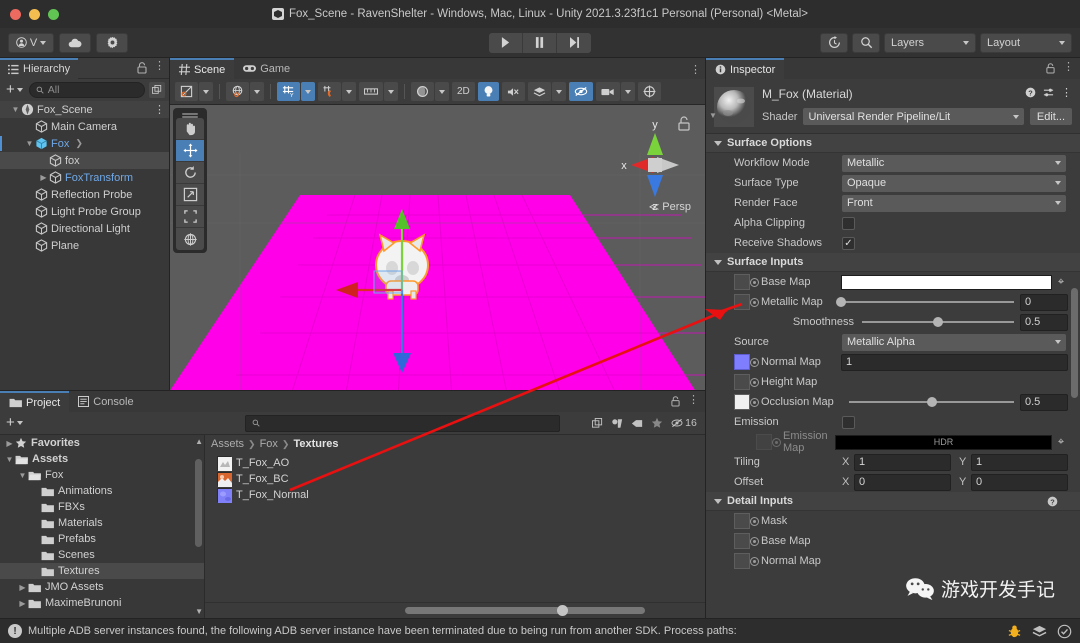 The width and height of the screenshot is (1080, 643). I want to click on alpha-clipping-checkbox, so click(848, 223).